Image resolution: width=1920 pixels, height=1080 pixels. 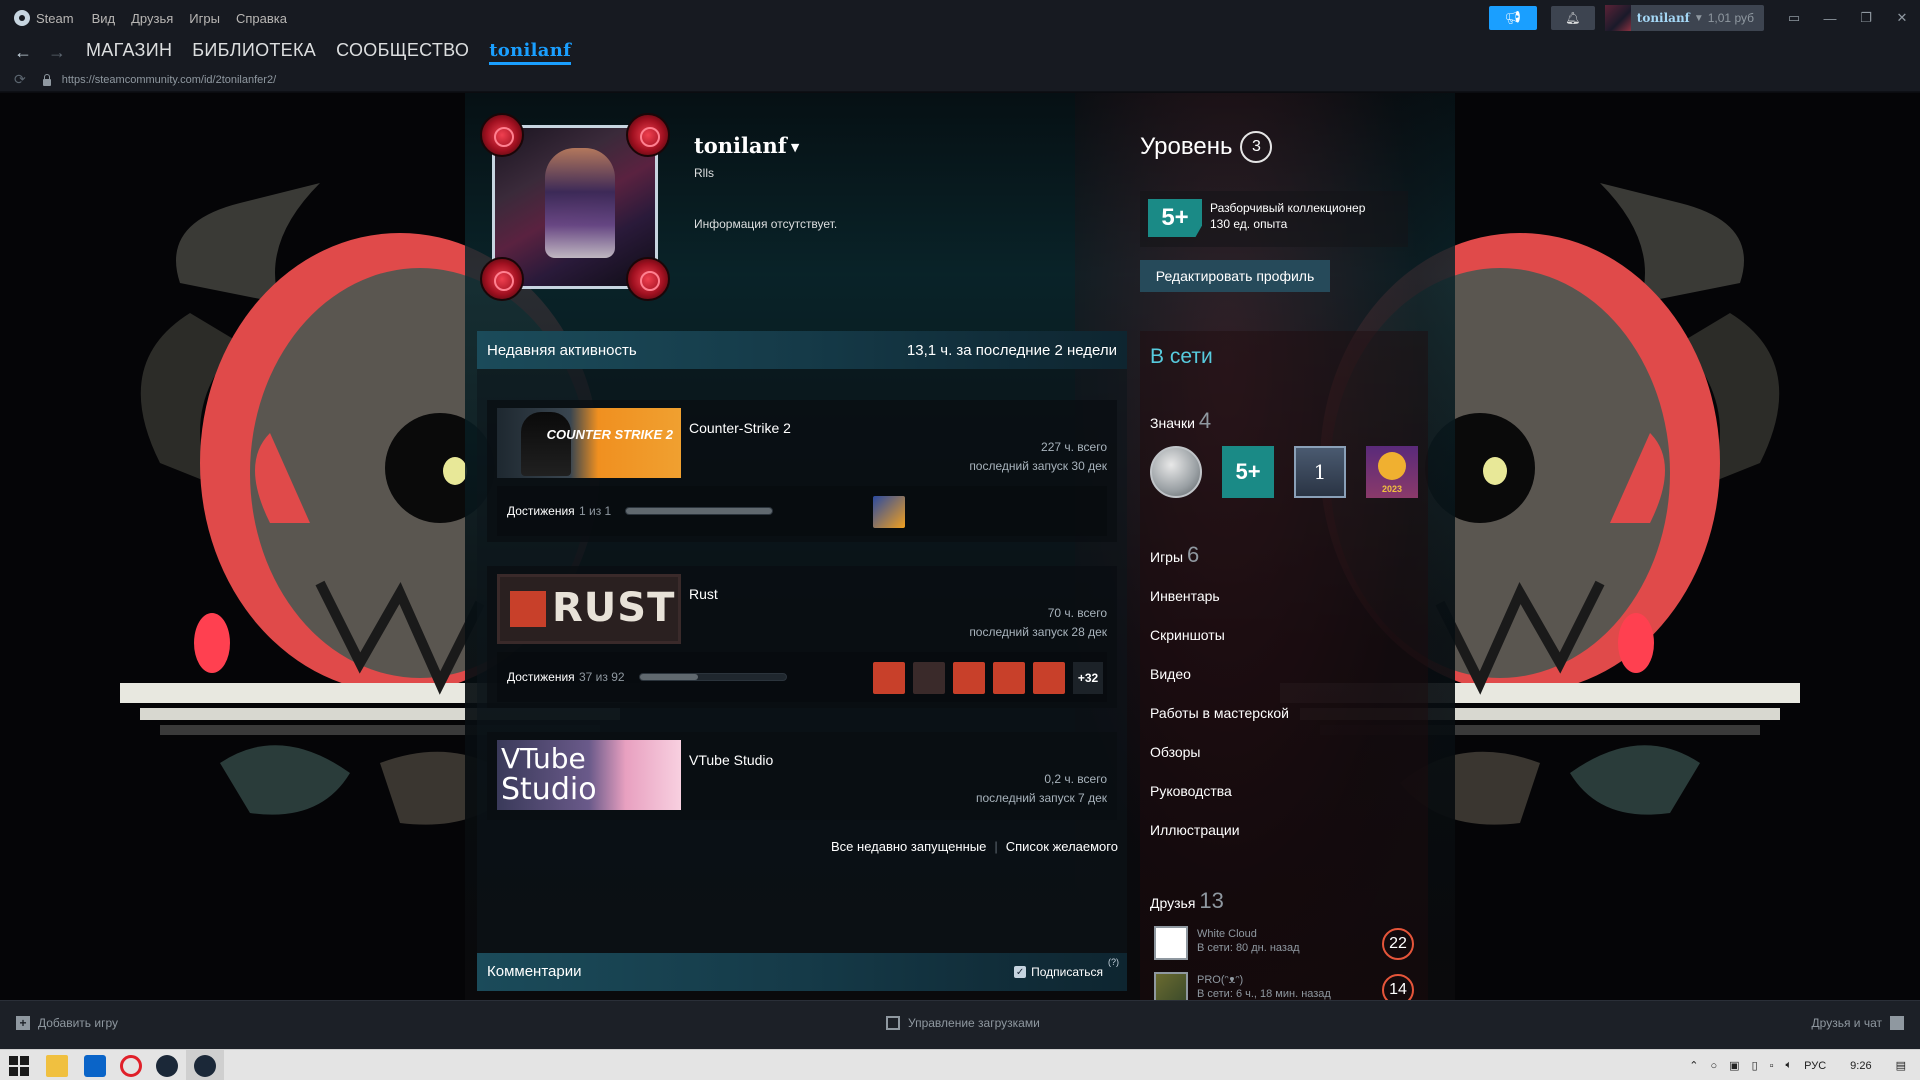 I want to click on badges-section-title: Значки 4, so click(x=1180, y=421).